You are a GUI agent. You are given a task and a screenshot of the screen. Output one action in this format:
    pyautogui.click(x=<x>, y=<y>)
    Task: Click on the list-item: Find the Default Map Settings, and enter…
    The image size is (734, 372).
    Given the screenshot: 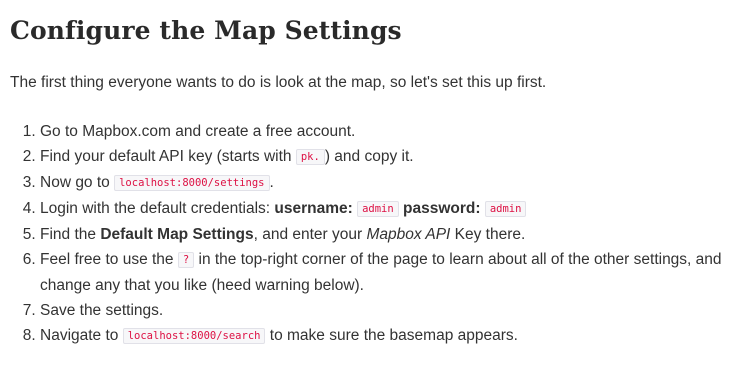 What is the action you would take?
    pyautogui.click(x=387, y=234)
    